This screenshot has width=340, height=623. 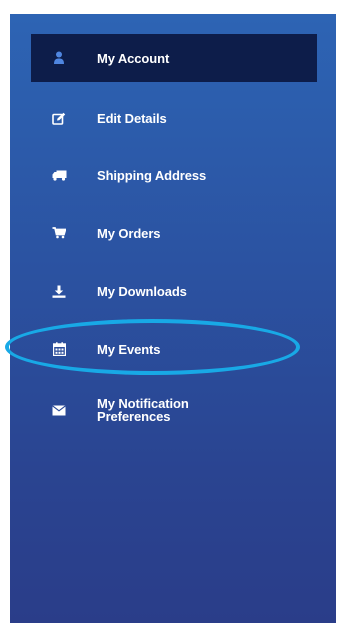 What do you see at coordinates (174, 58) in the screenshot?
I see `sidebar-item-my-account: My Account` at bounding box center [174, 58].